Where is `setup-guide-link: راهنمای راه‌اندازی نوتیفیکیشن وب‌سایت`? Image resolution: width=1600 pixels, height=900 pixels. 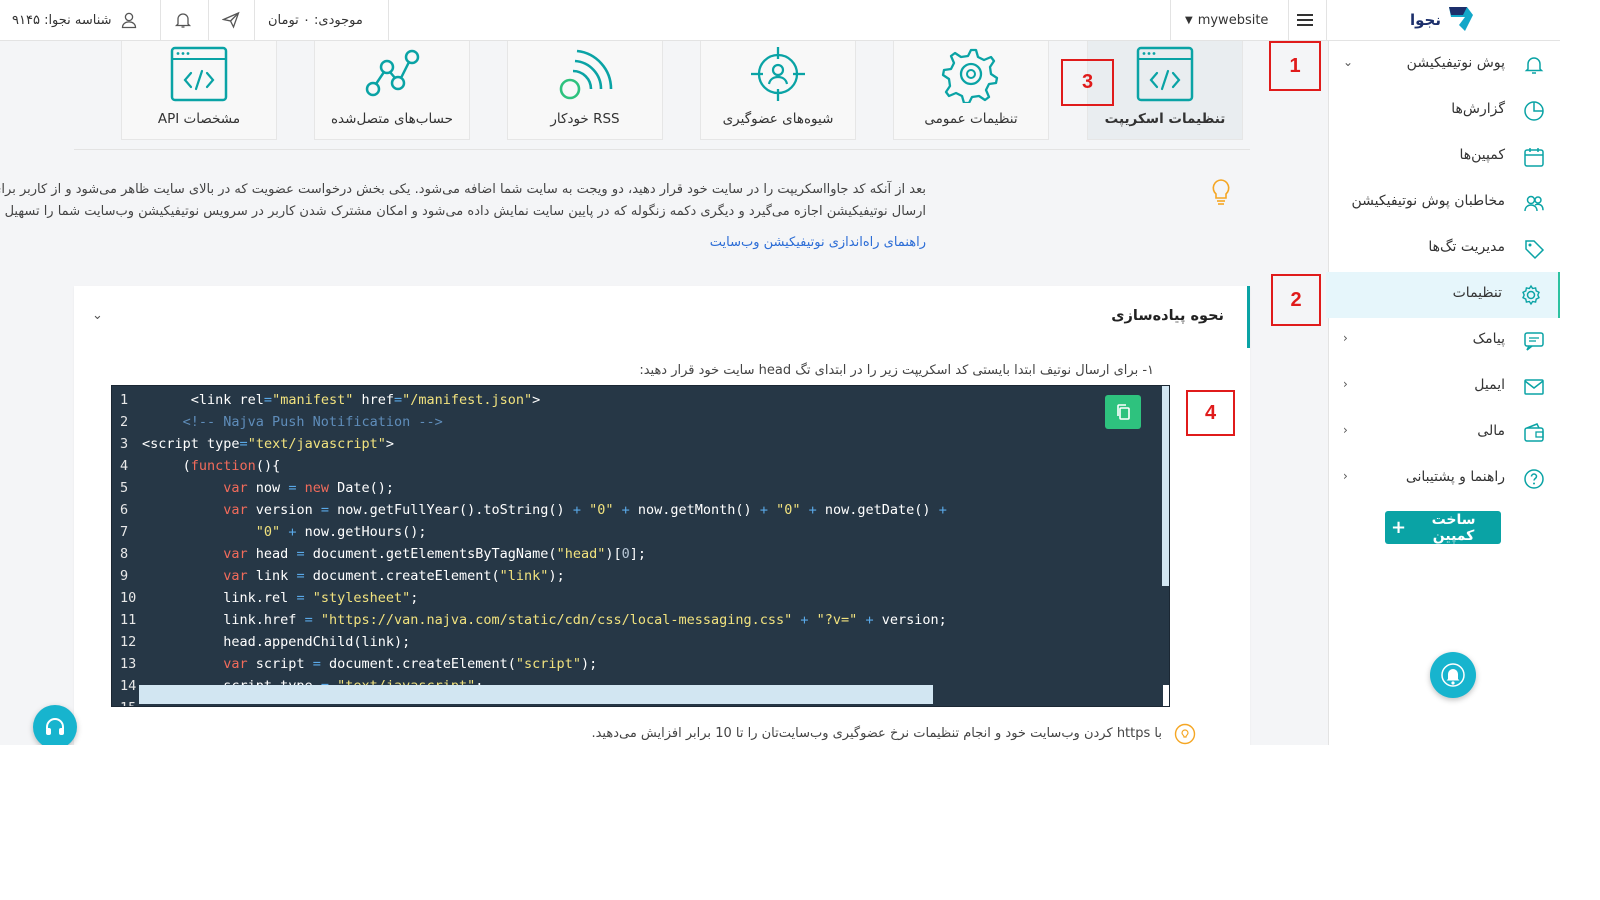 setup-guide-link: راهنمای راه‌اندازی نوتیفیکیشن وب‌سایت is located at coordinates (818, 242).